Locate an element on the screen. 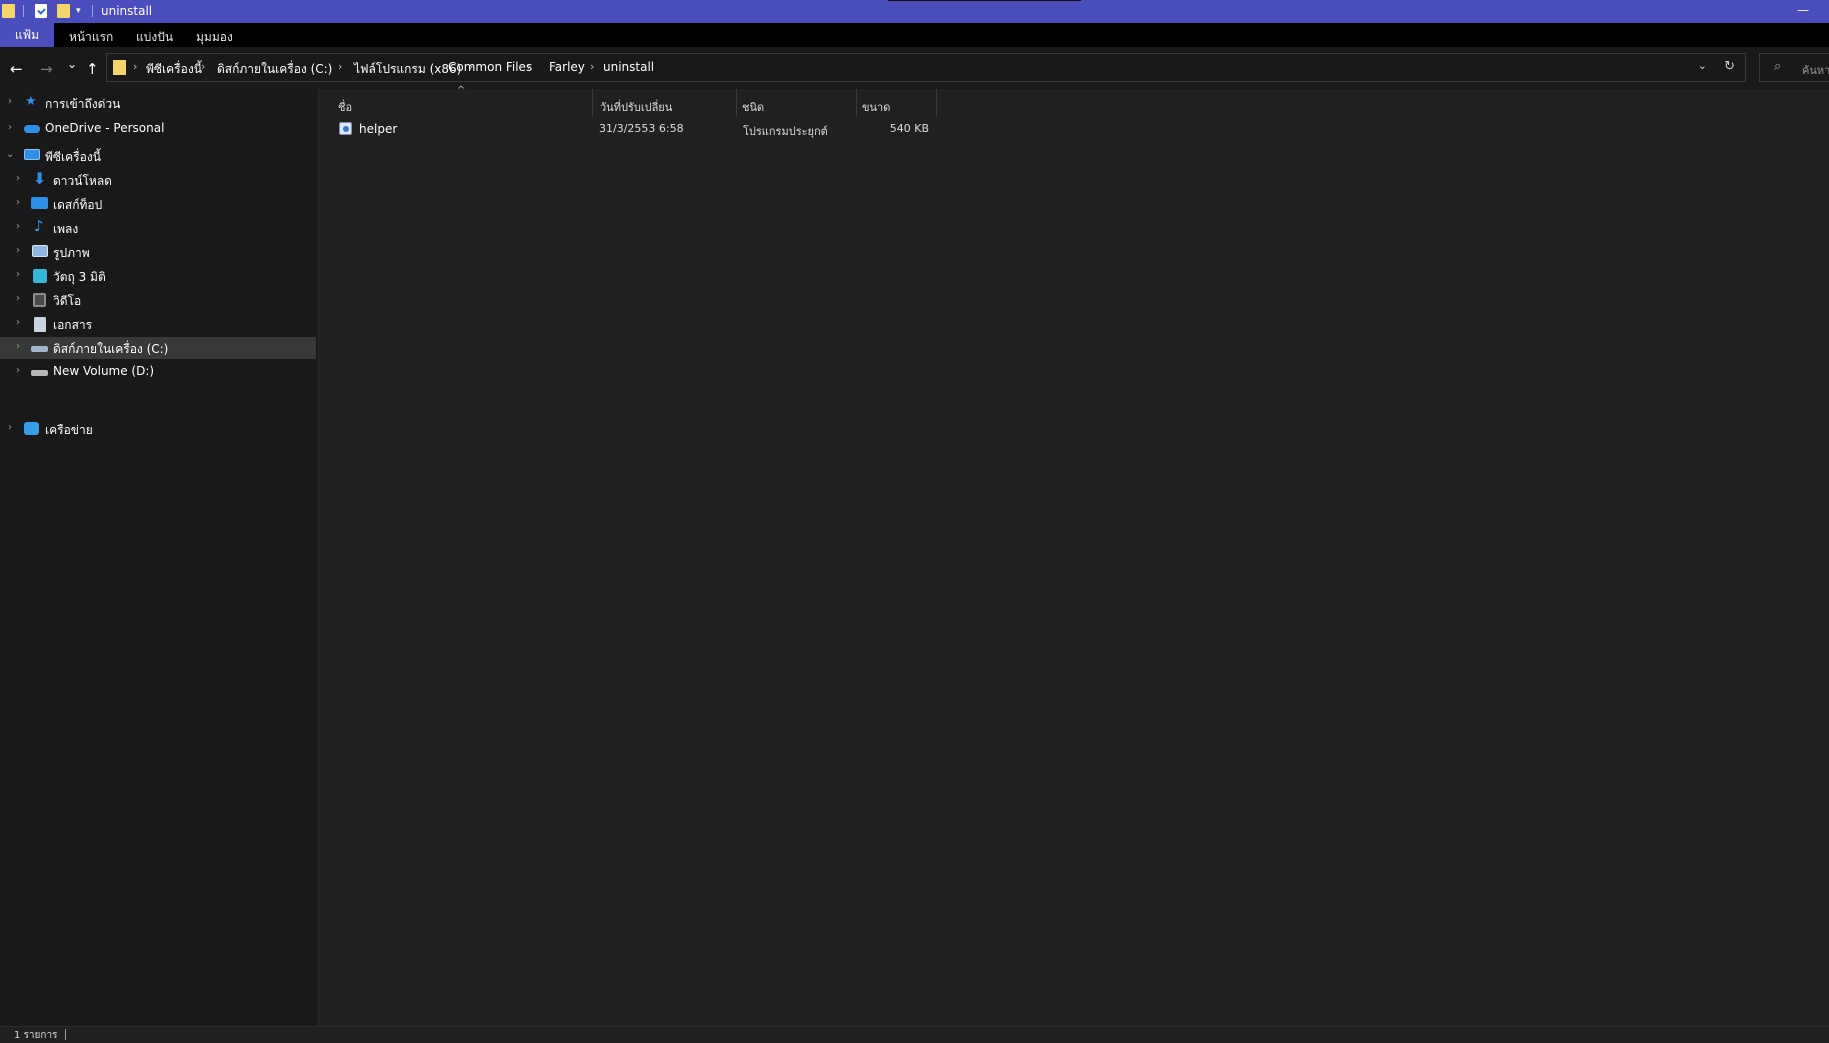 The image size is (1829, 1043). recent-locations-button: ⌄ is located at coordinates (72, 64).